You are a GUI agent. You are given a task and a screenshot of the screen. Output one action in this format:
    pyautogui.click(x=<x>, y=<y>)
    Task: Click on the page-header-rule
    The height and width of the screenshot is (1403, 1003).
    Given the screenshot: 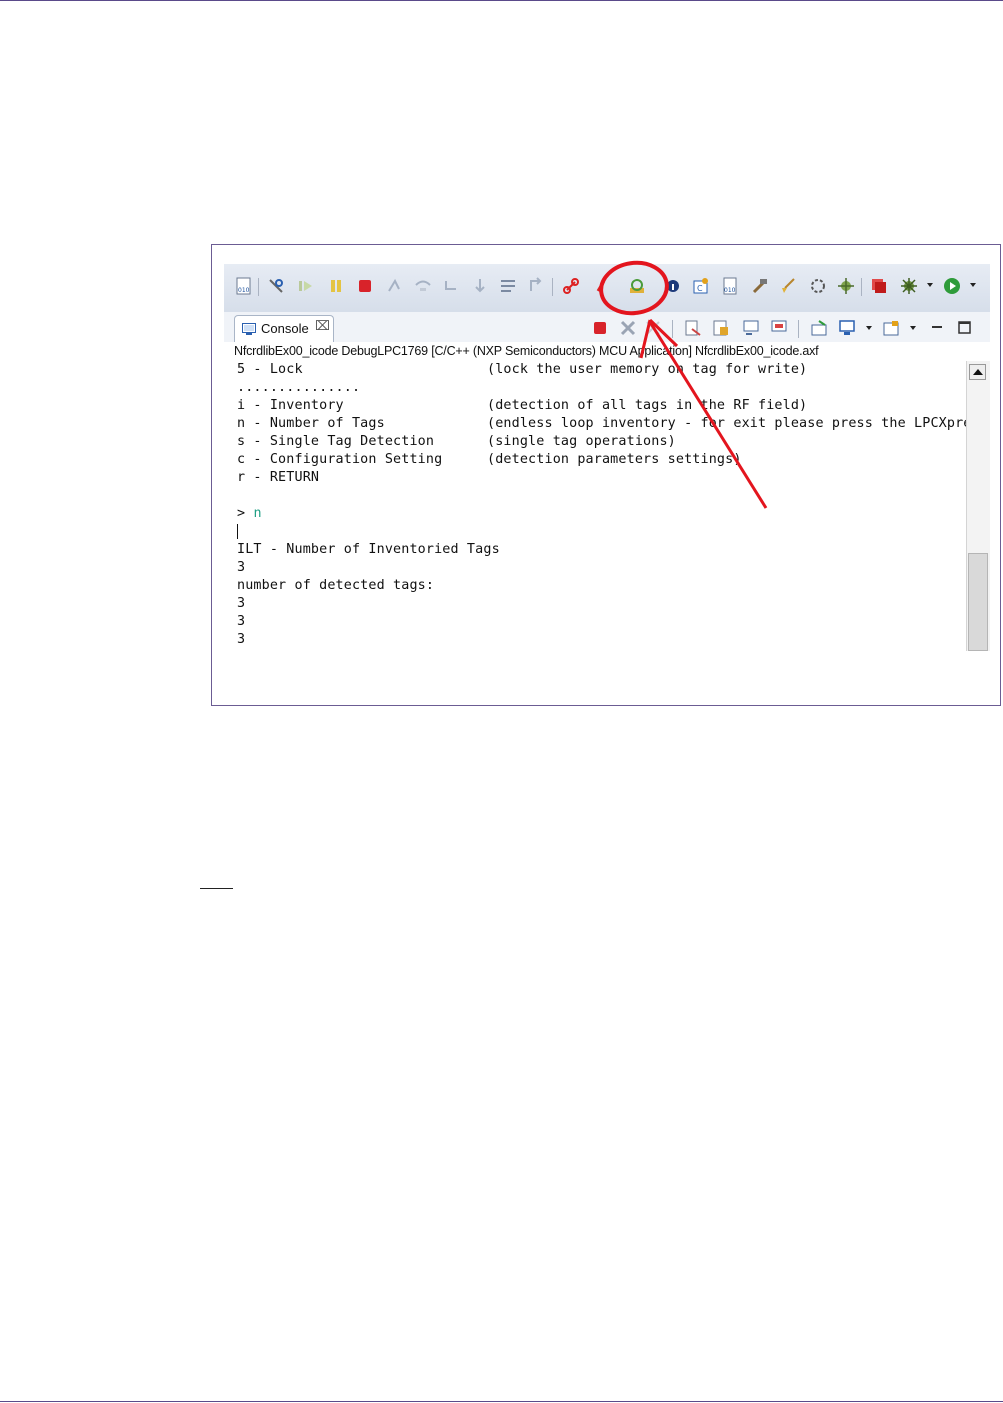 What is the action you would take?
    pyautogui.click(x=501, y=0)
    